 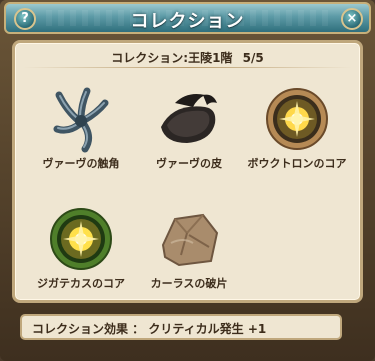 I want to click on help-button: ?, so click(x=25, y=19).